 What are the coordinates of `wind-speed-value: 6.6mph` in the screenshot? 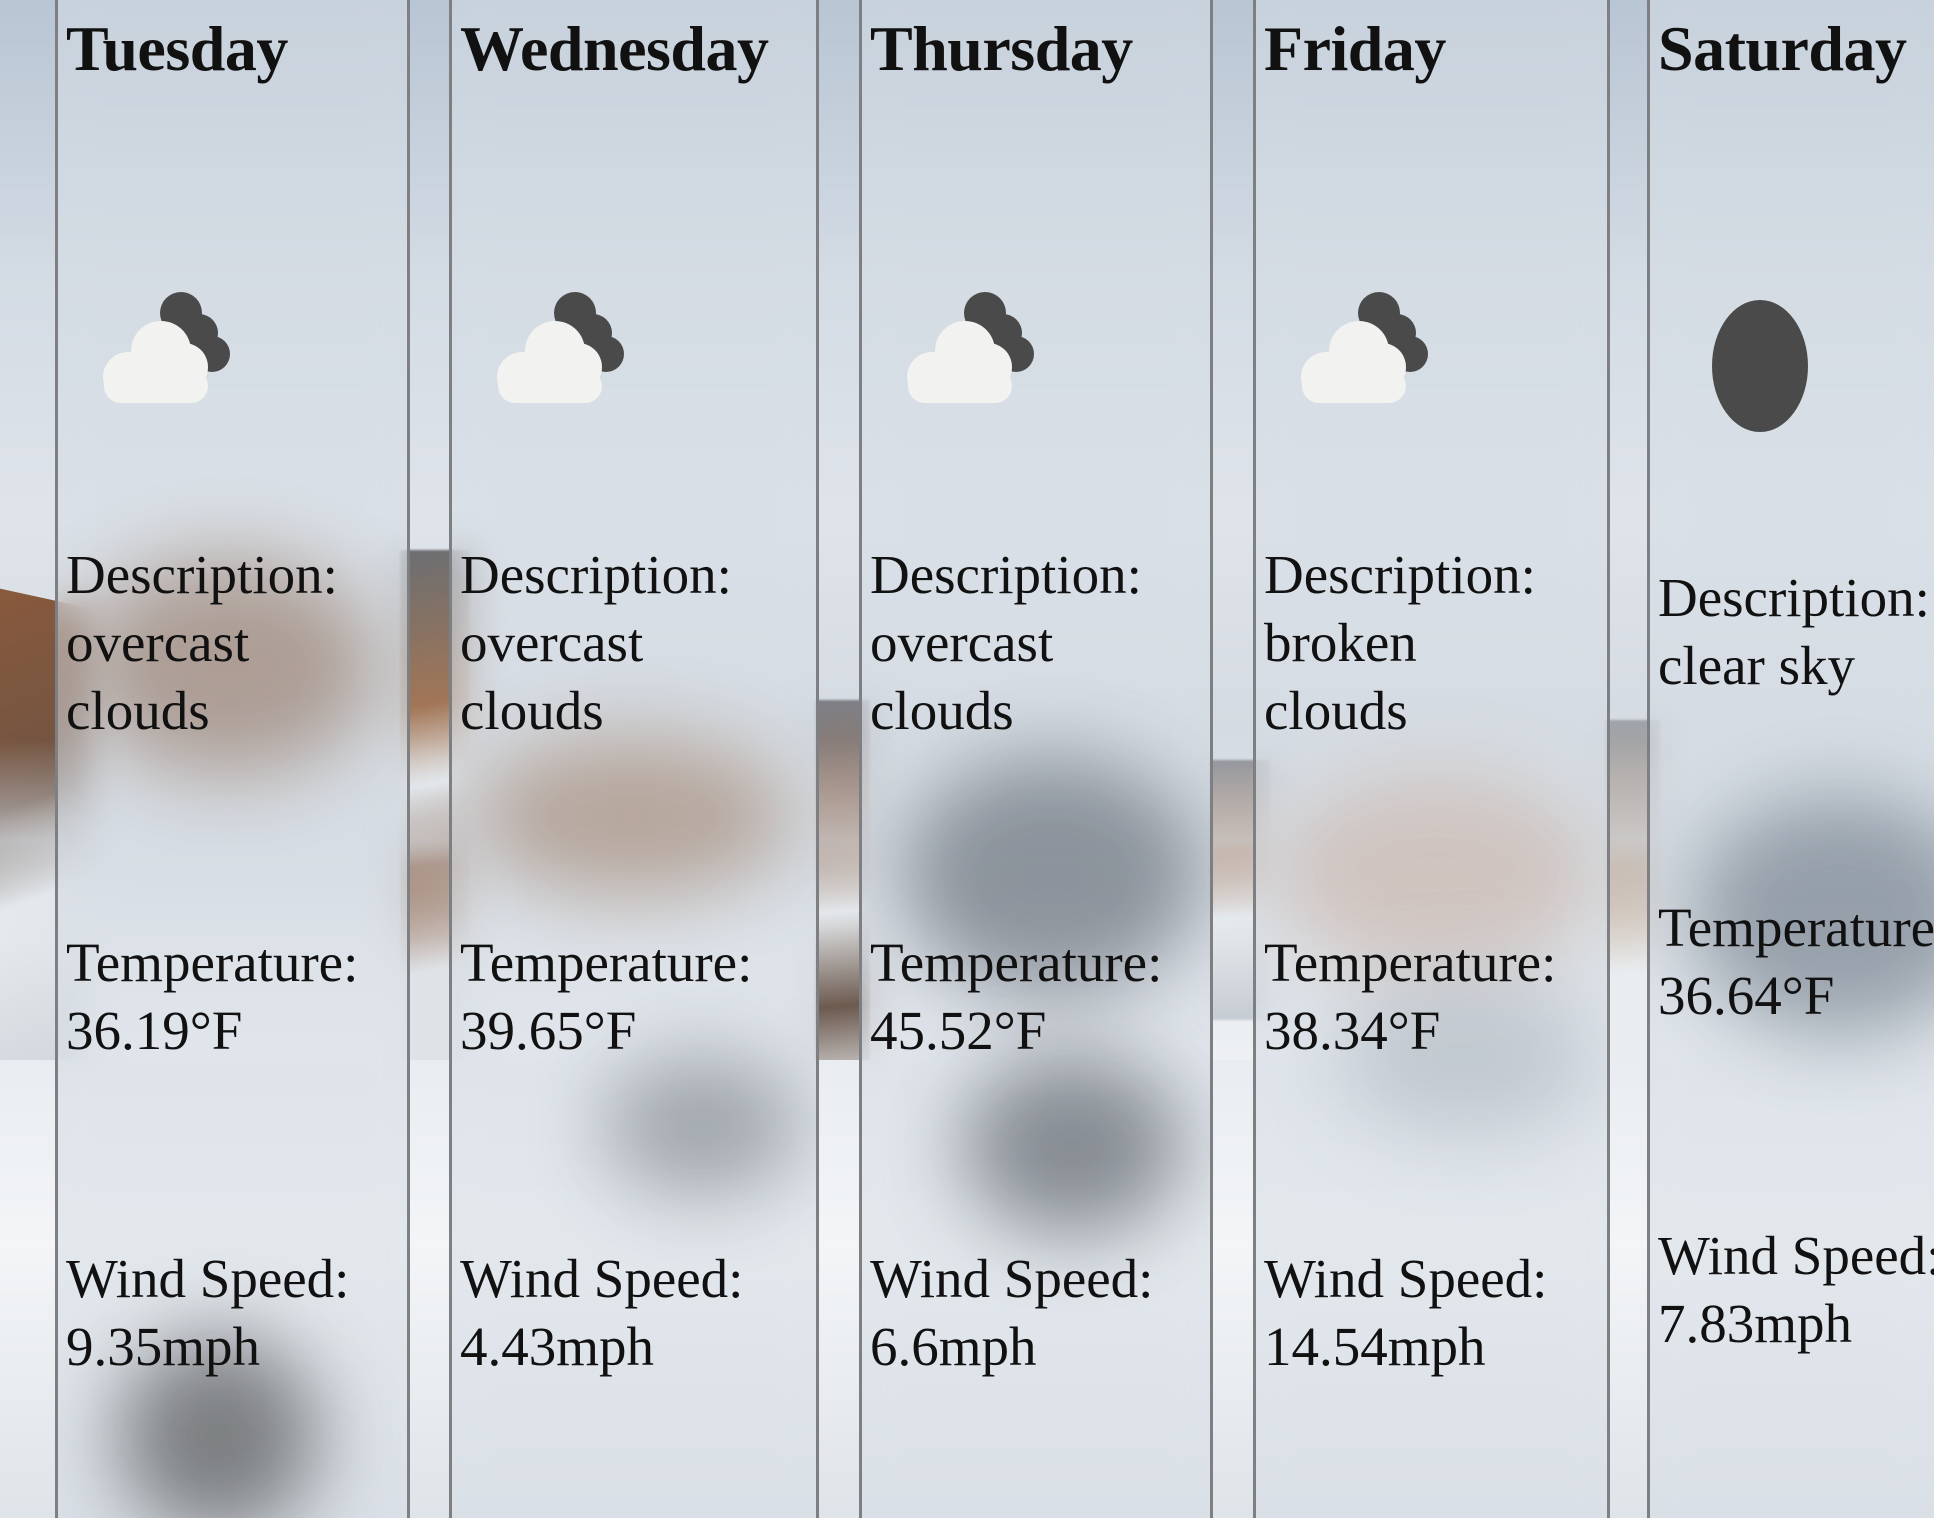 It's located at (953, 1346).